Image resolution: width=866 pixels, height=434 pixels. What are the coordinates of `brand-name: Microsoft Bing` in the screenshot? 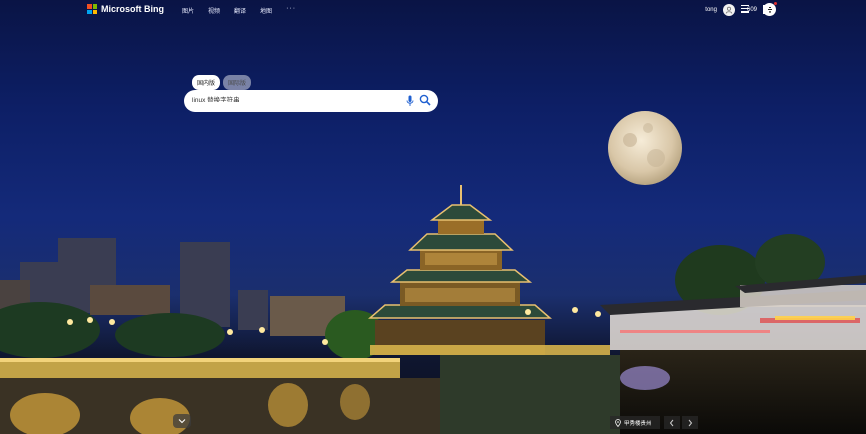 It's located at (132, 9).